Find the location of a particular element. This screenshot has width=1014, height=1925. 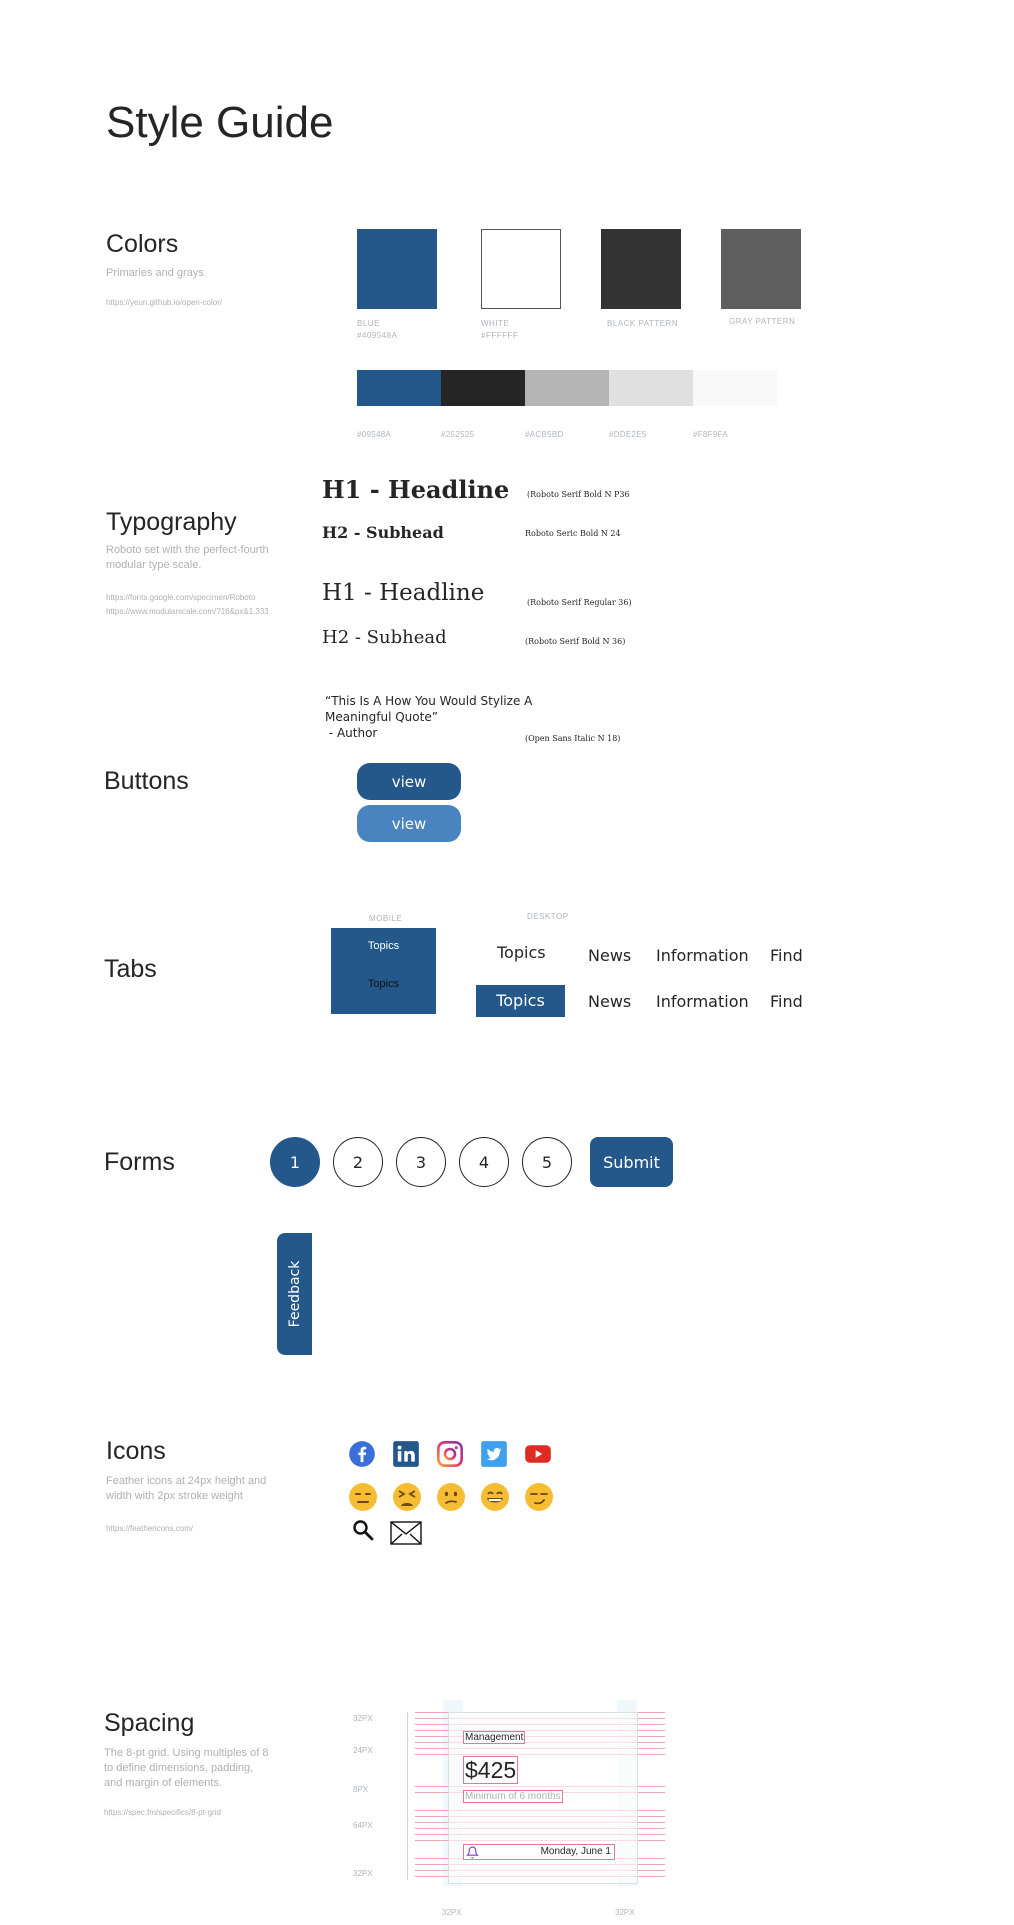

youtube-icon is located at coordinates (538, 1454).